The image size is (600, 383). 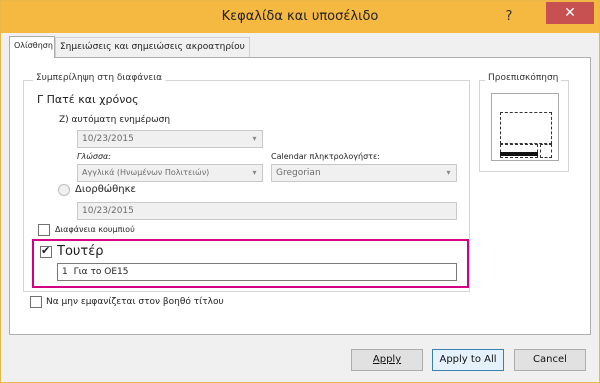 What do you see at coordinates (257, 272) in the screenshot?
I see `footer-text-field: 1 Για το ΟΕ15` at bounding box center [257, 272].